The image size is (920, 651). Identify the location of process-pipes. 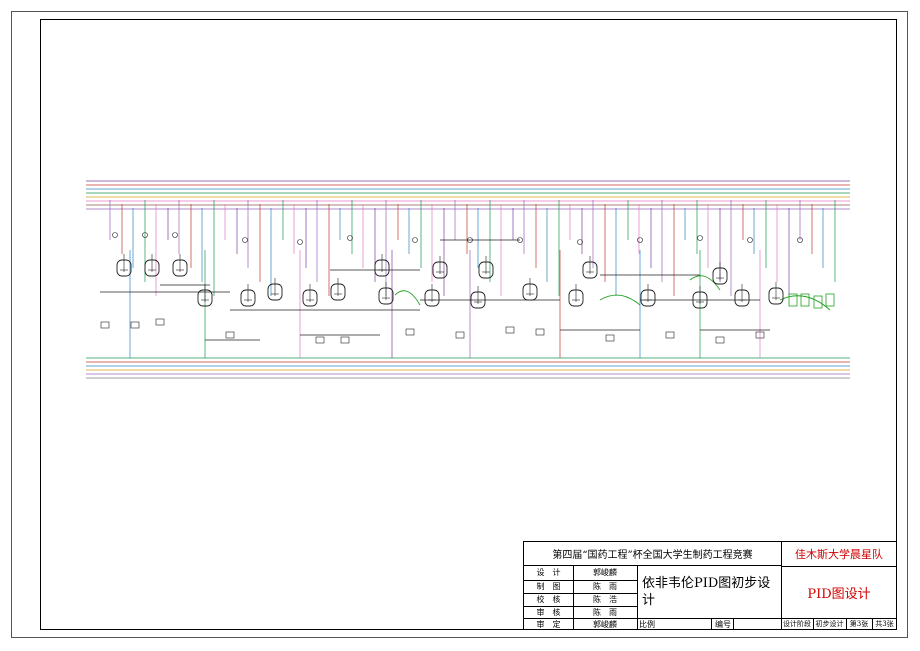
(465, 290).